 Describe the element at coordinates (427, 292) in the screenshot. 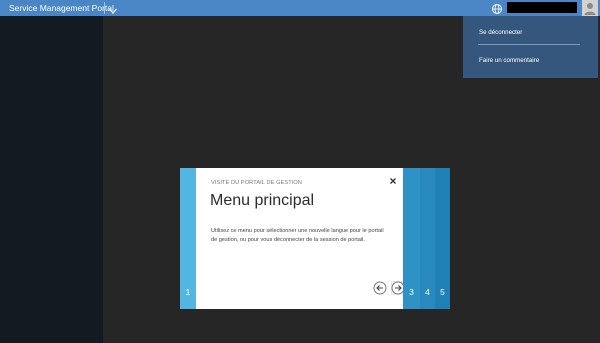

I see `step-number: 4` at that location.